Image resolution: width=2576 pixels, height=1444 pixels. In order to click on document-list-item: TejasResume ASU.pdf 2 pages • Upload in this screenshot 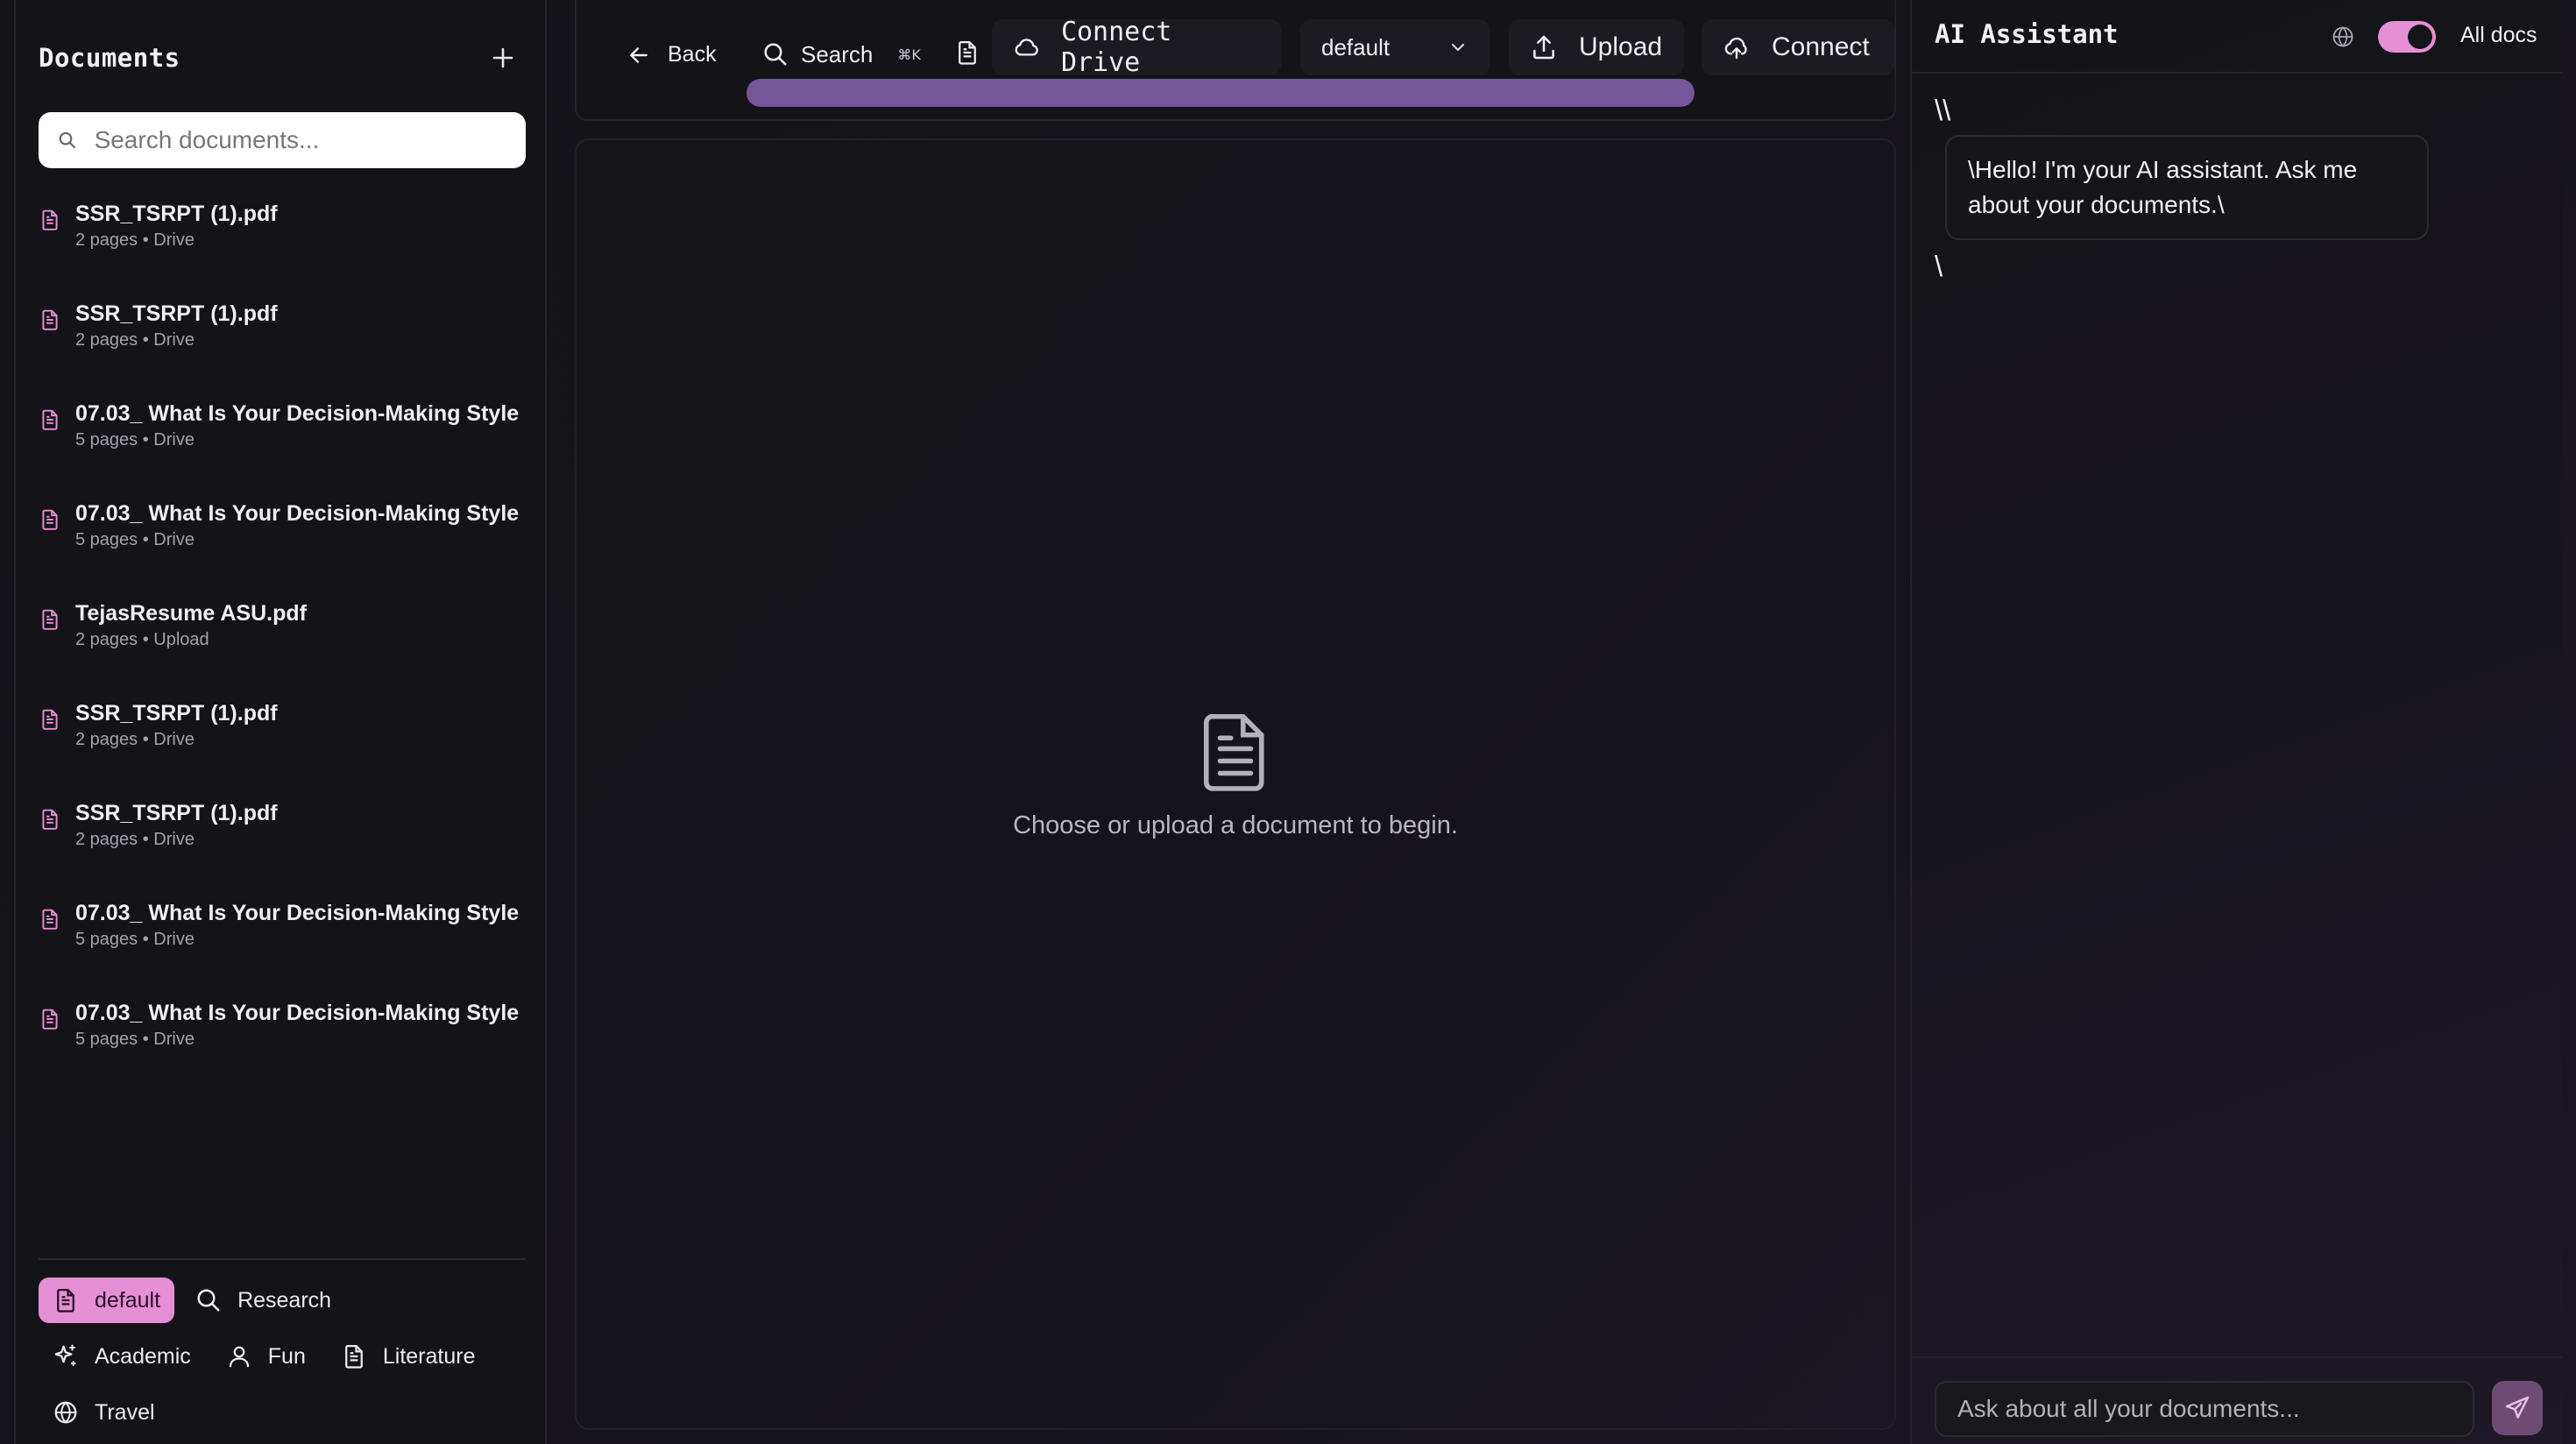, I will do `click(293, 647)`.